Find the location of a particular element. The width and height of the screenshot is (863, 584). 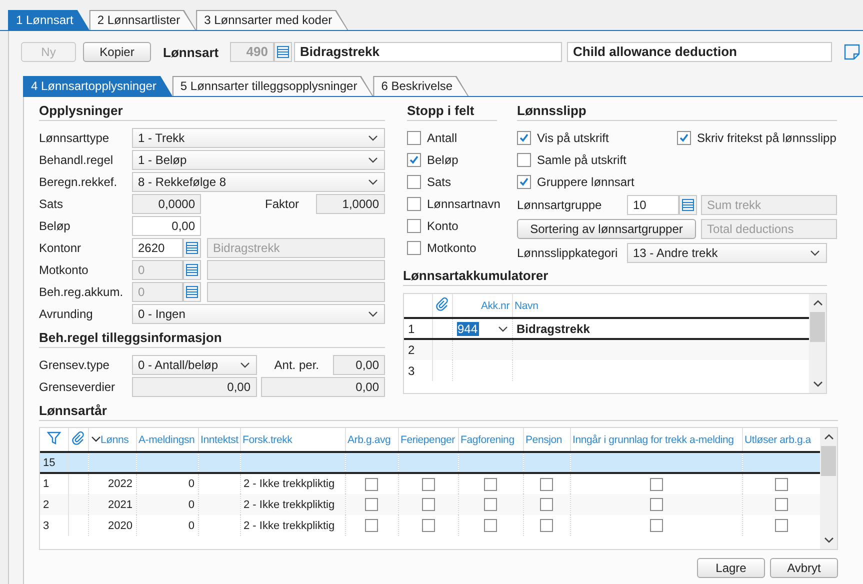

cancel-button: Avbryt is located at coordinates (804, 568).